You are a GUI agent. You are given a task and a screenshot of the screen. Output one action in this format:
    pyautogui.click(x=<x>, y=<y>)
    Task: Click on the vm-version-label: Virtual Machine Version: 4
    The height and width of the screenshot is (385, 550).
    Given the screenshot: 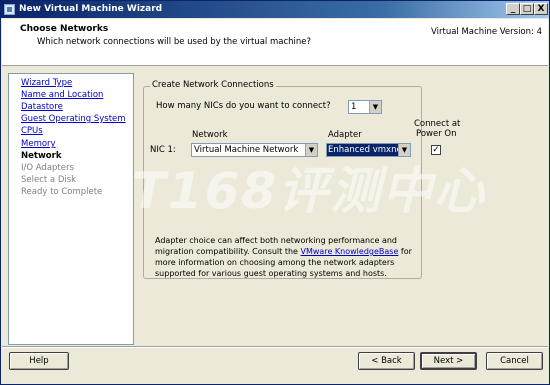 What is the action you would take?
    pyautogui.click(x=486, y=32)
    